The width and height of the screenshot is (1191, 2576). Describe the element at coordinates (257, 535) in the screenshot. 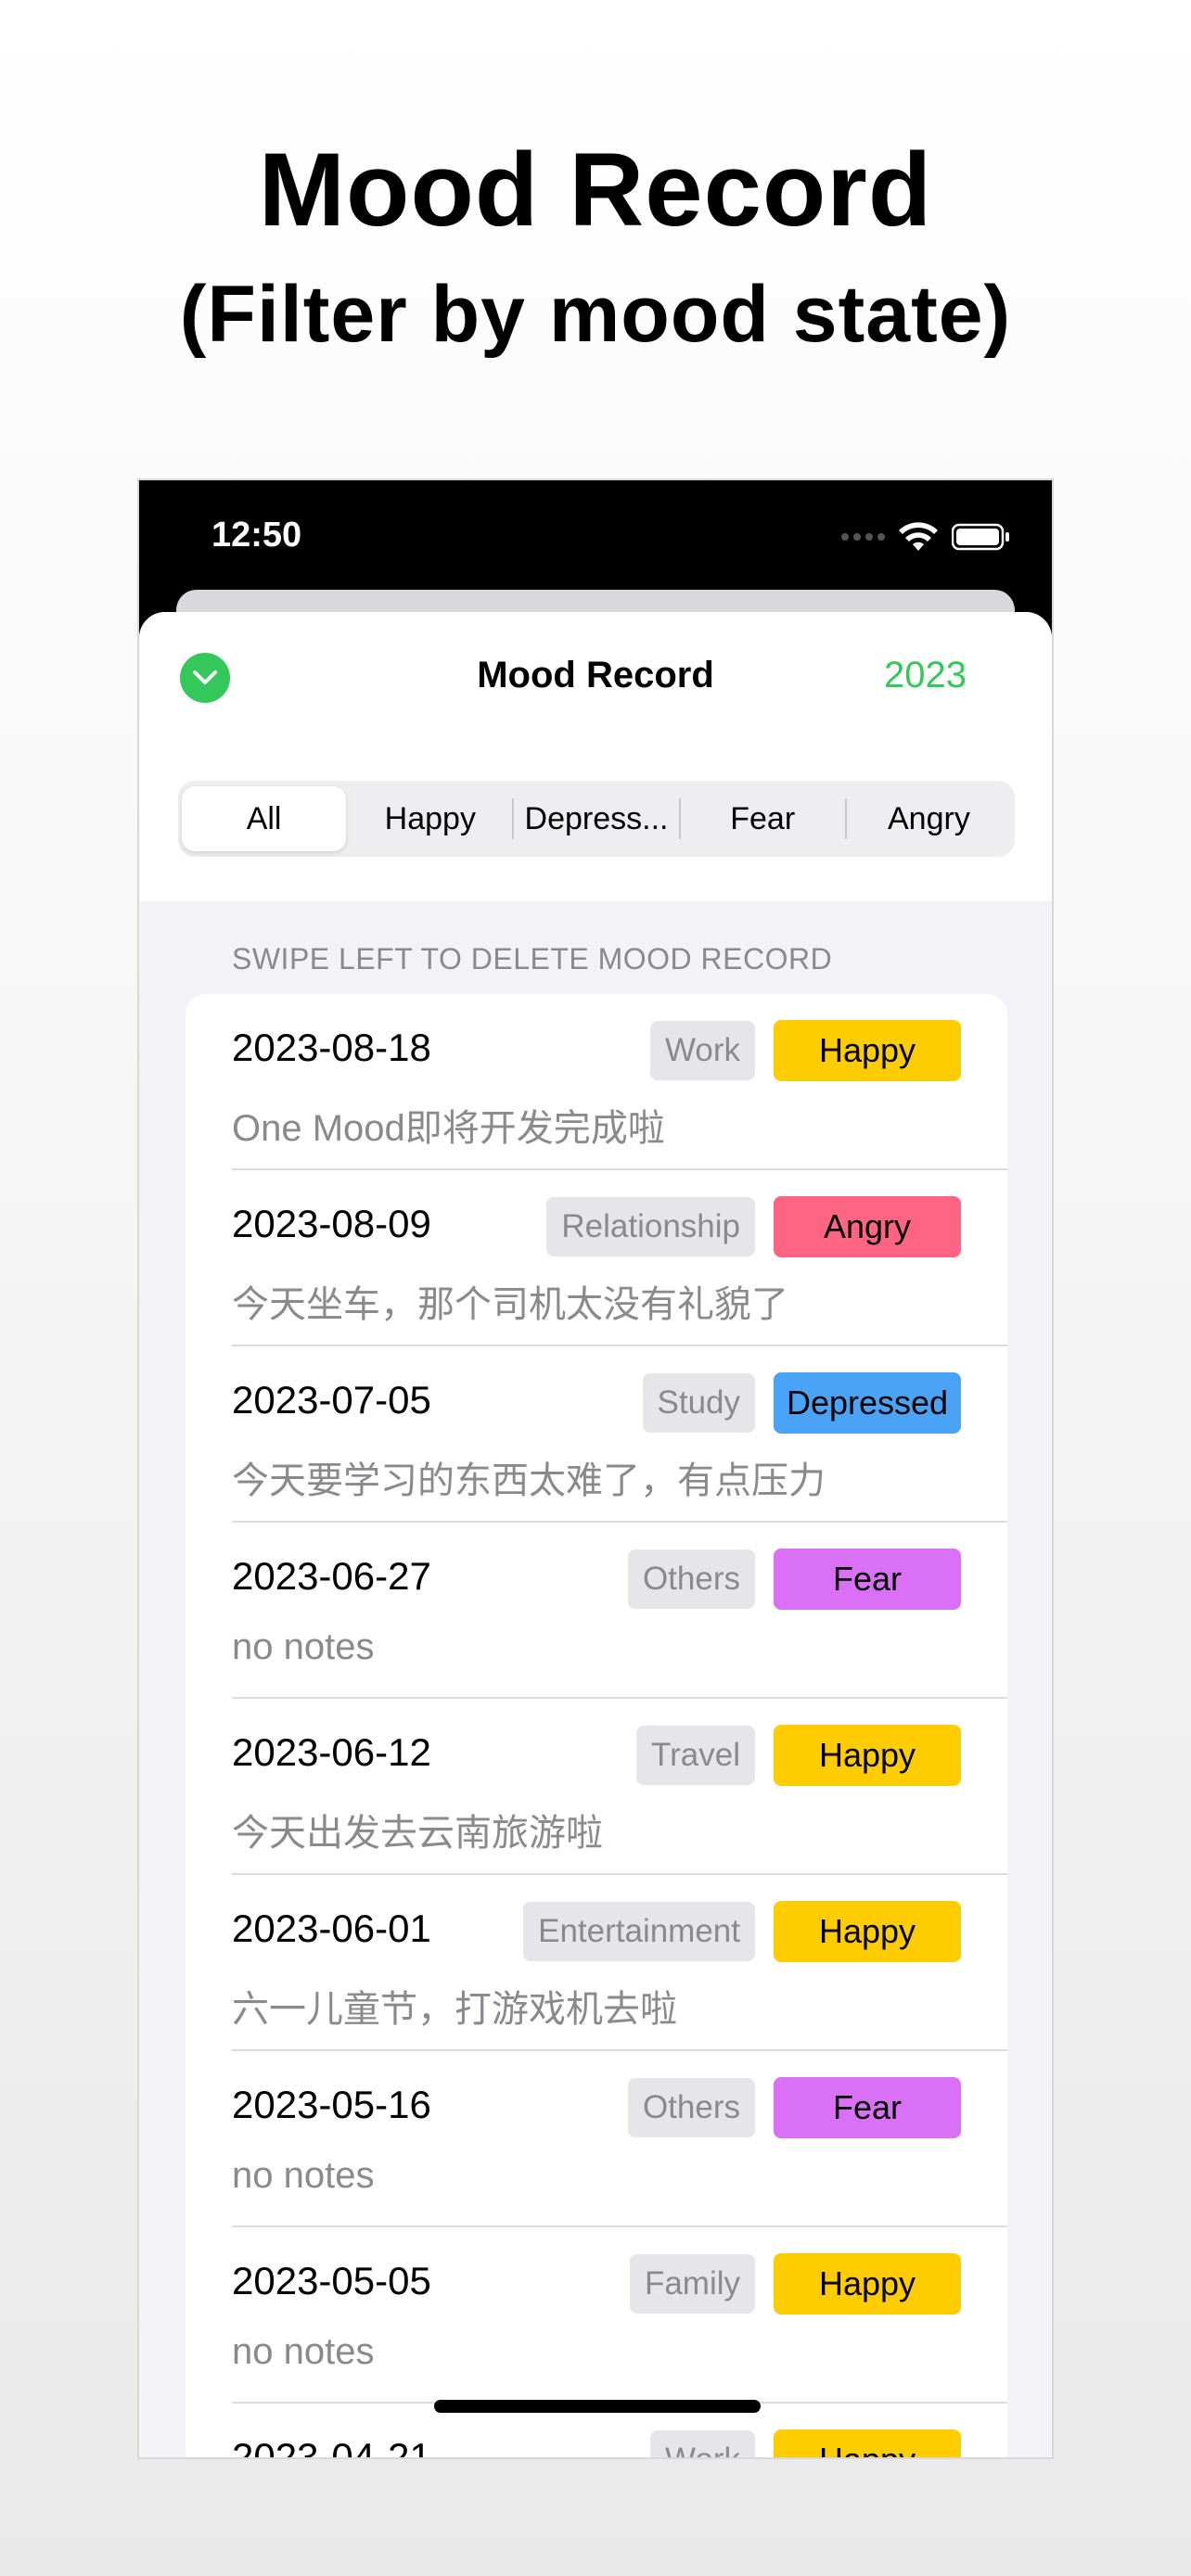

I see `status-time: 12:50` at that location.